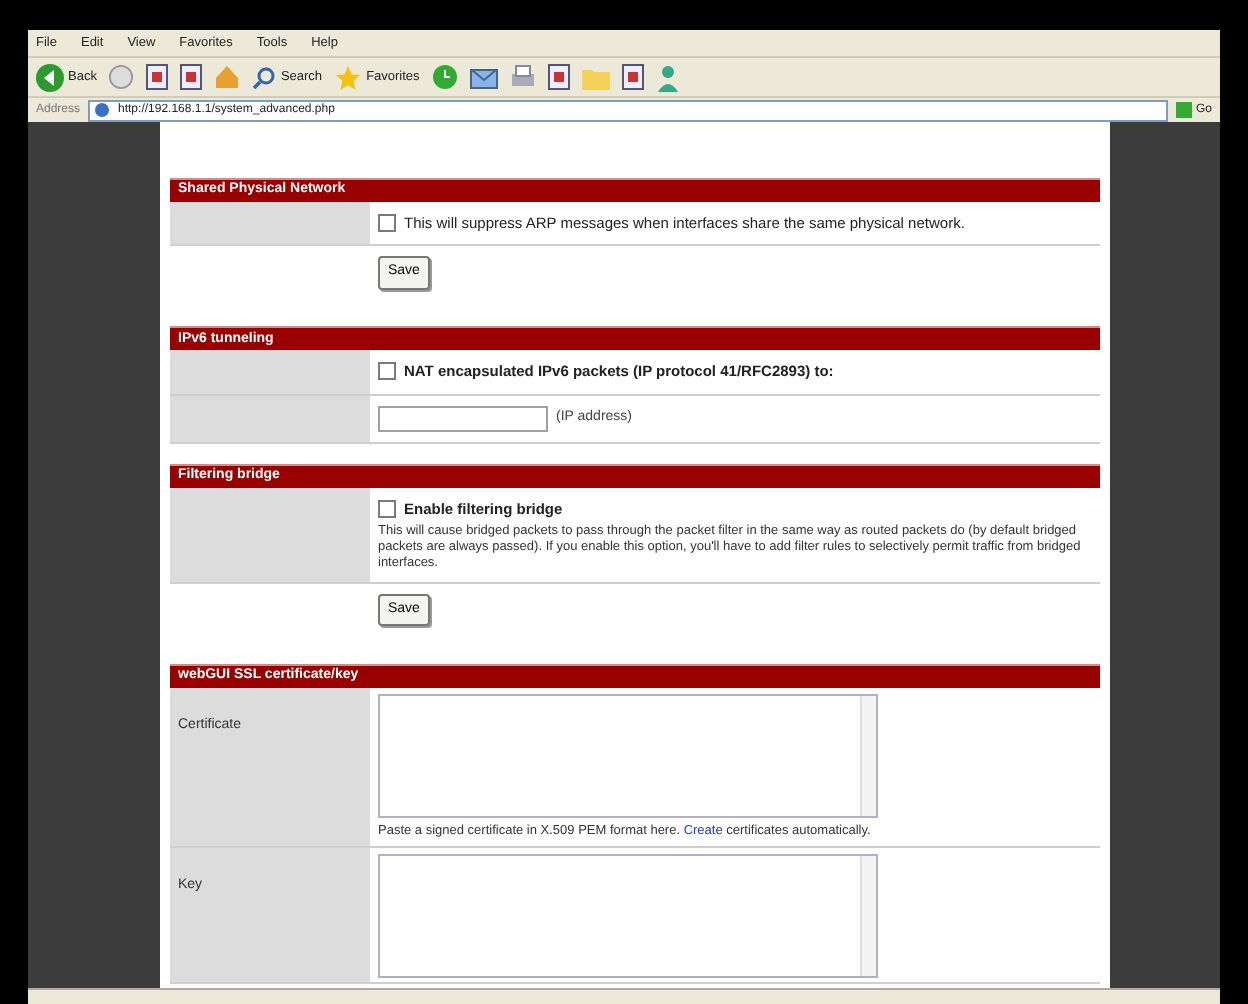  Describe the element at coordinates (522, 77) in the screenshot. I see `printer-icon` at that location.